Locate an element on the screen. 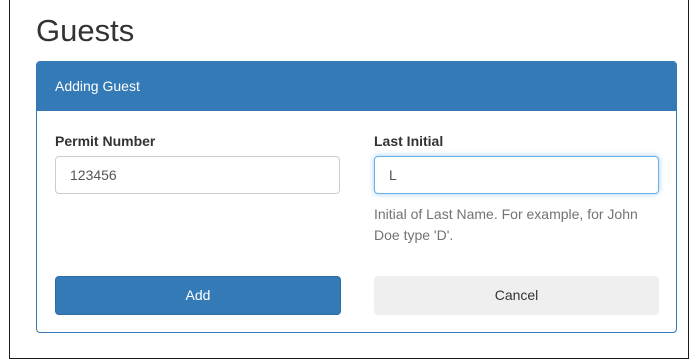 The image size is (700, 360). last-initial-label: Last Initial is located at coordinates (409, 141).